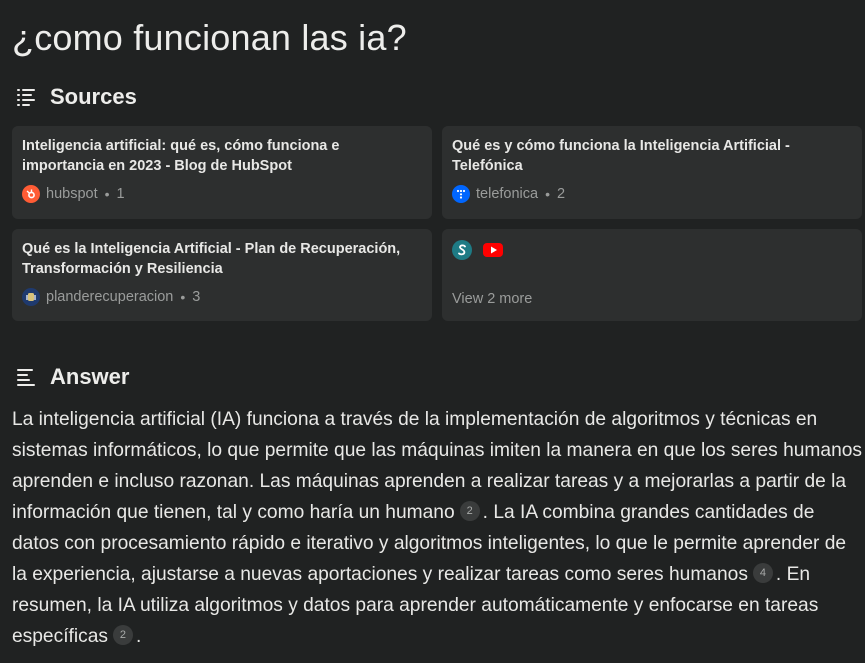 This screenshot has width=865, height=663. I want to click on answer-header: Answer, so click(71, 377).